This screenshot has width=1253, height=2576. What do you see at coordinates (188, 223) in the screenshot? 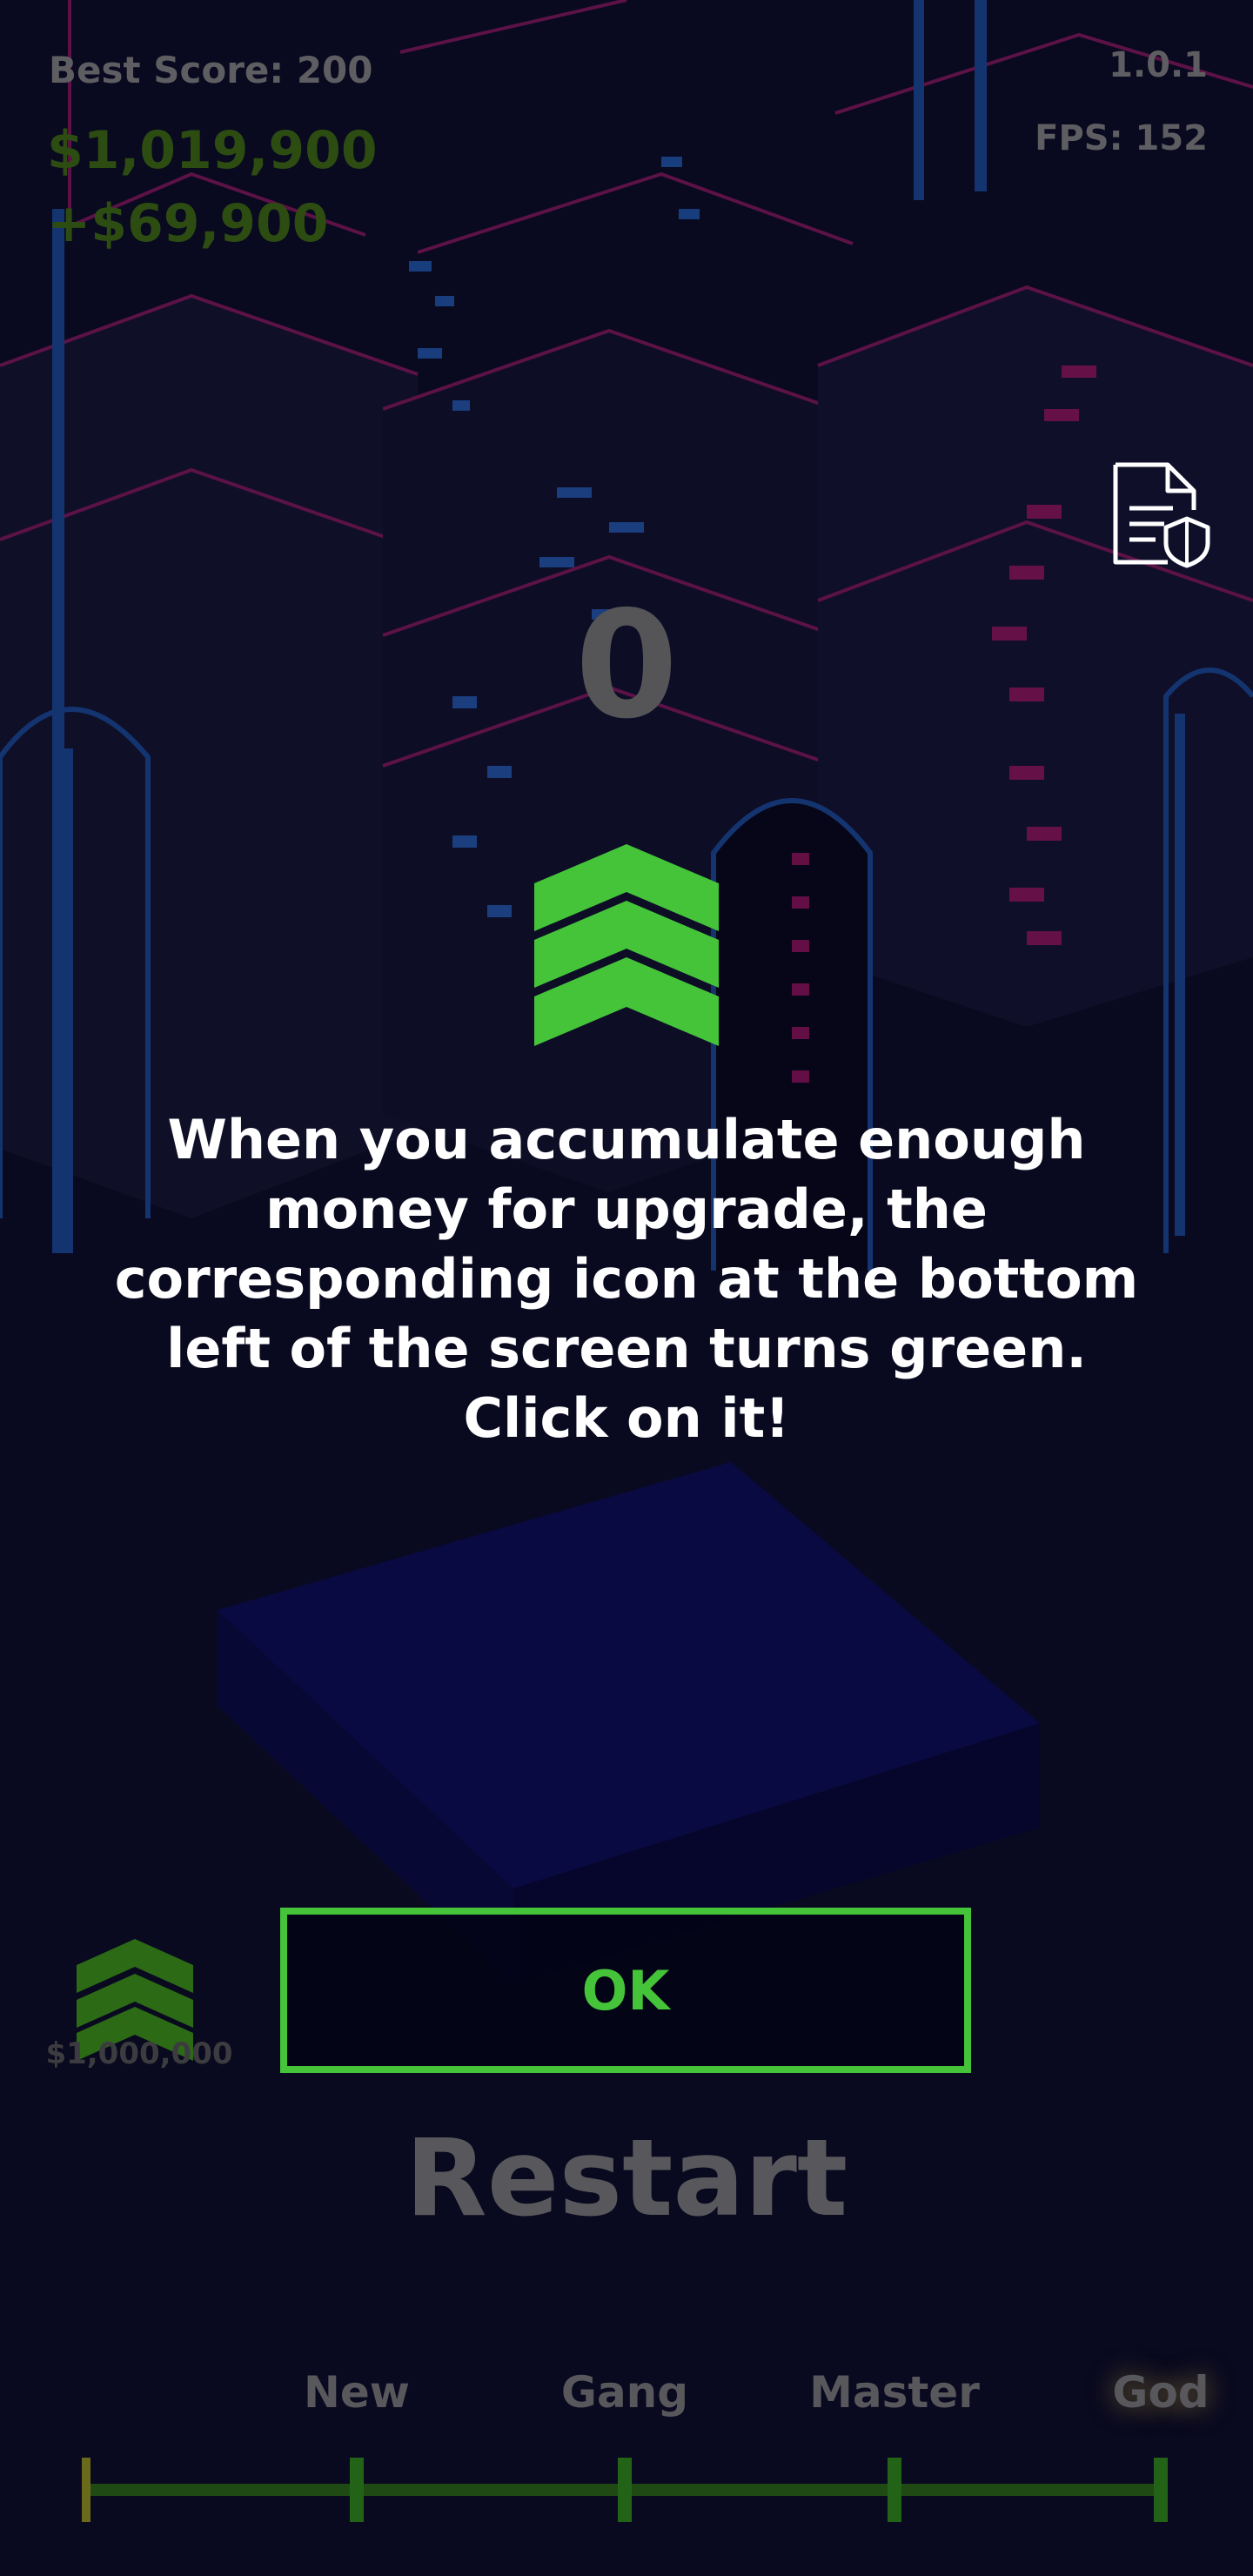
I see `money-income: +$69,900` at bounding box center [188, 223].